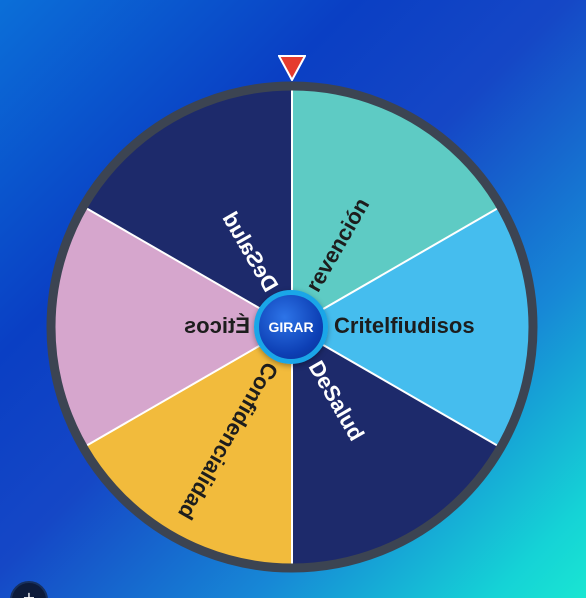 The image size is (586, 598). I want to click on pointer-icon, so click(292, 68).